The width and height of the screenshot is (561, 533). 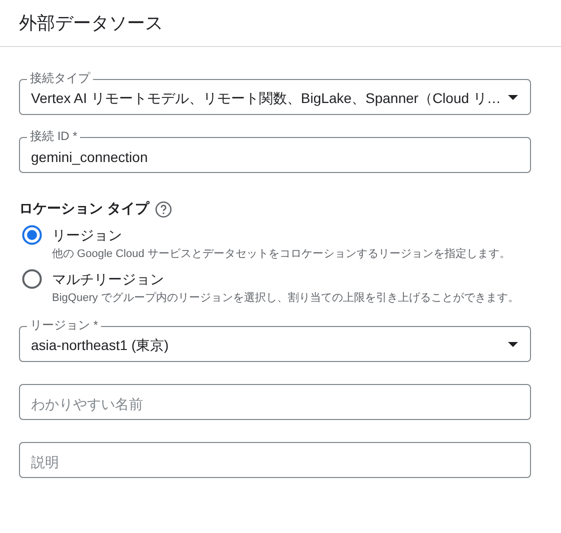 What do you see at coordinates (281, 254) in the screenshot?
I see `option-description: 他の Google Cloud サービスとデータセットをコロケーションするリージョンを指定します。` at bounding box center [281, 254].